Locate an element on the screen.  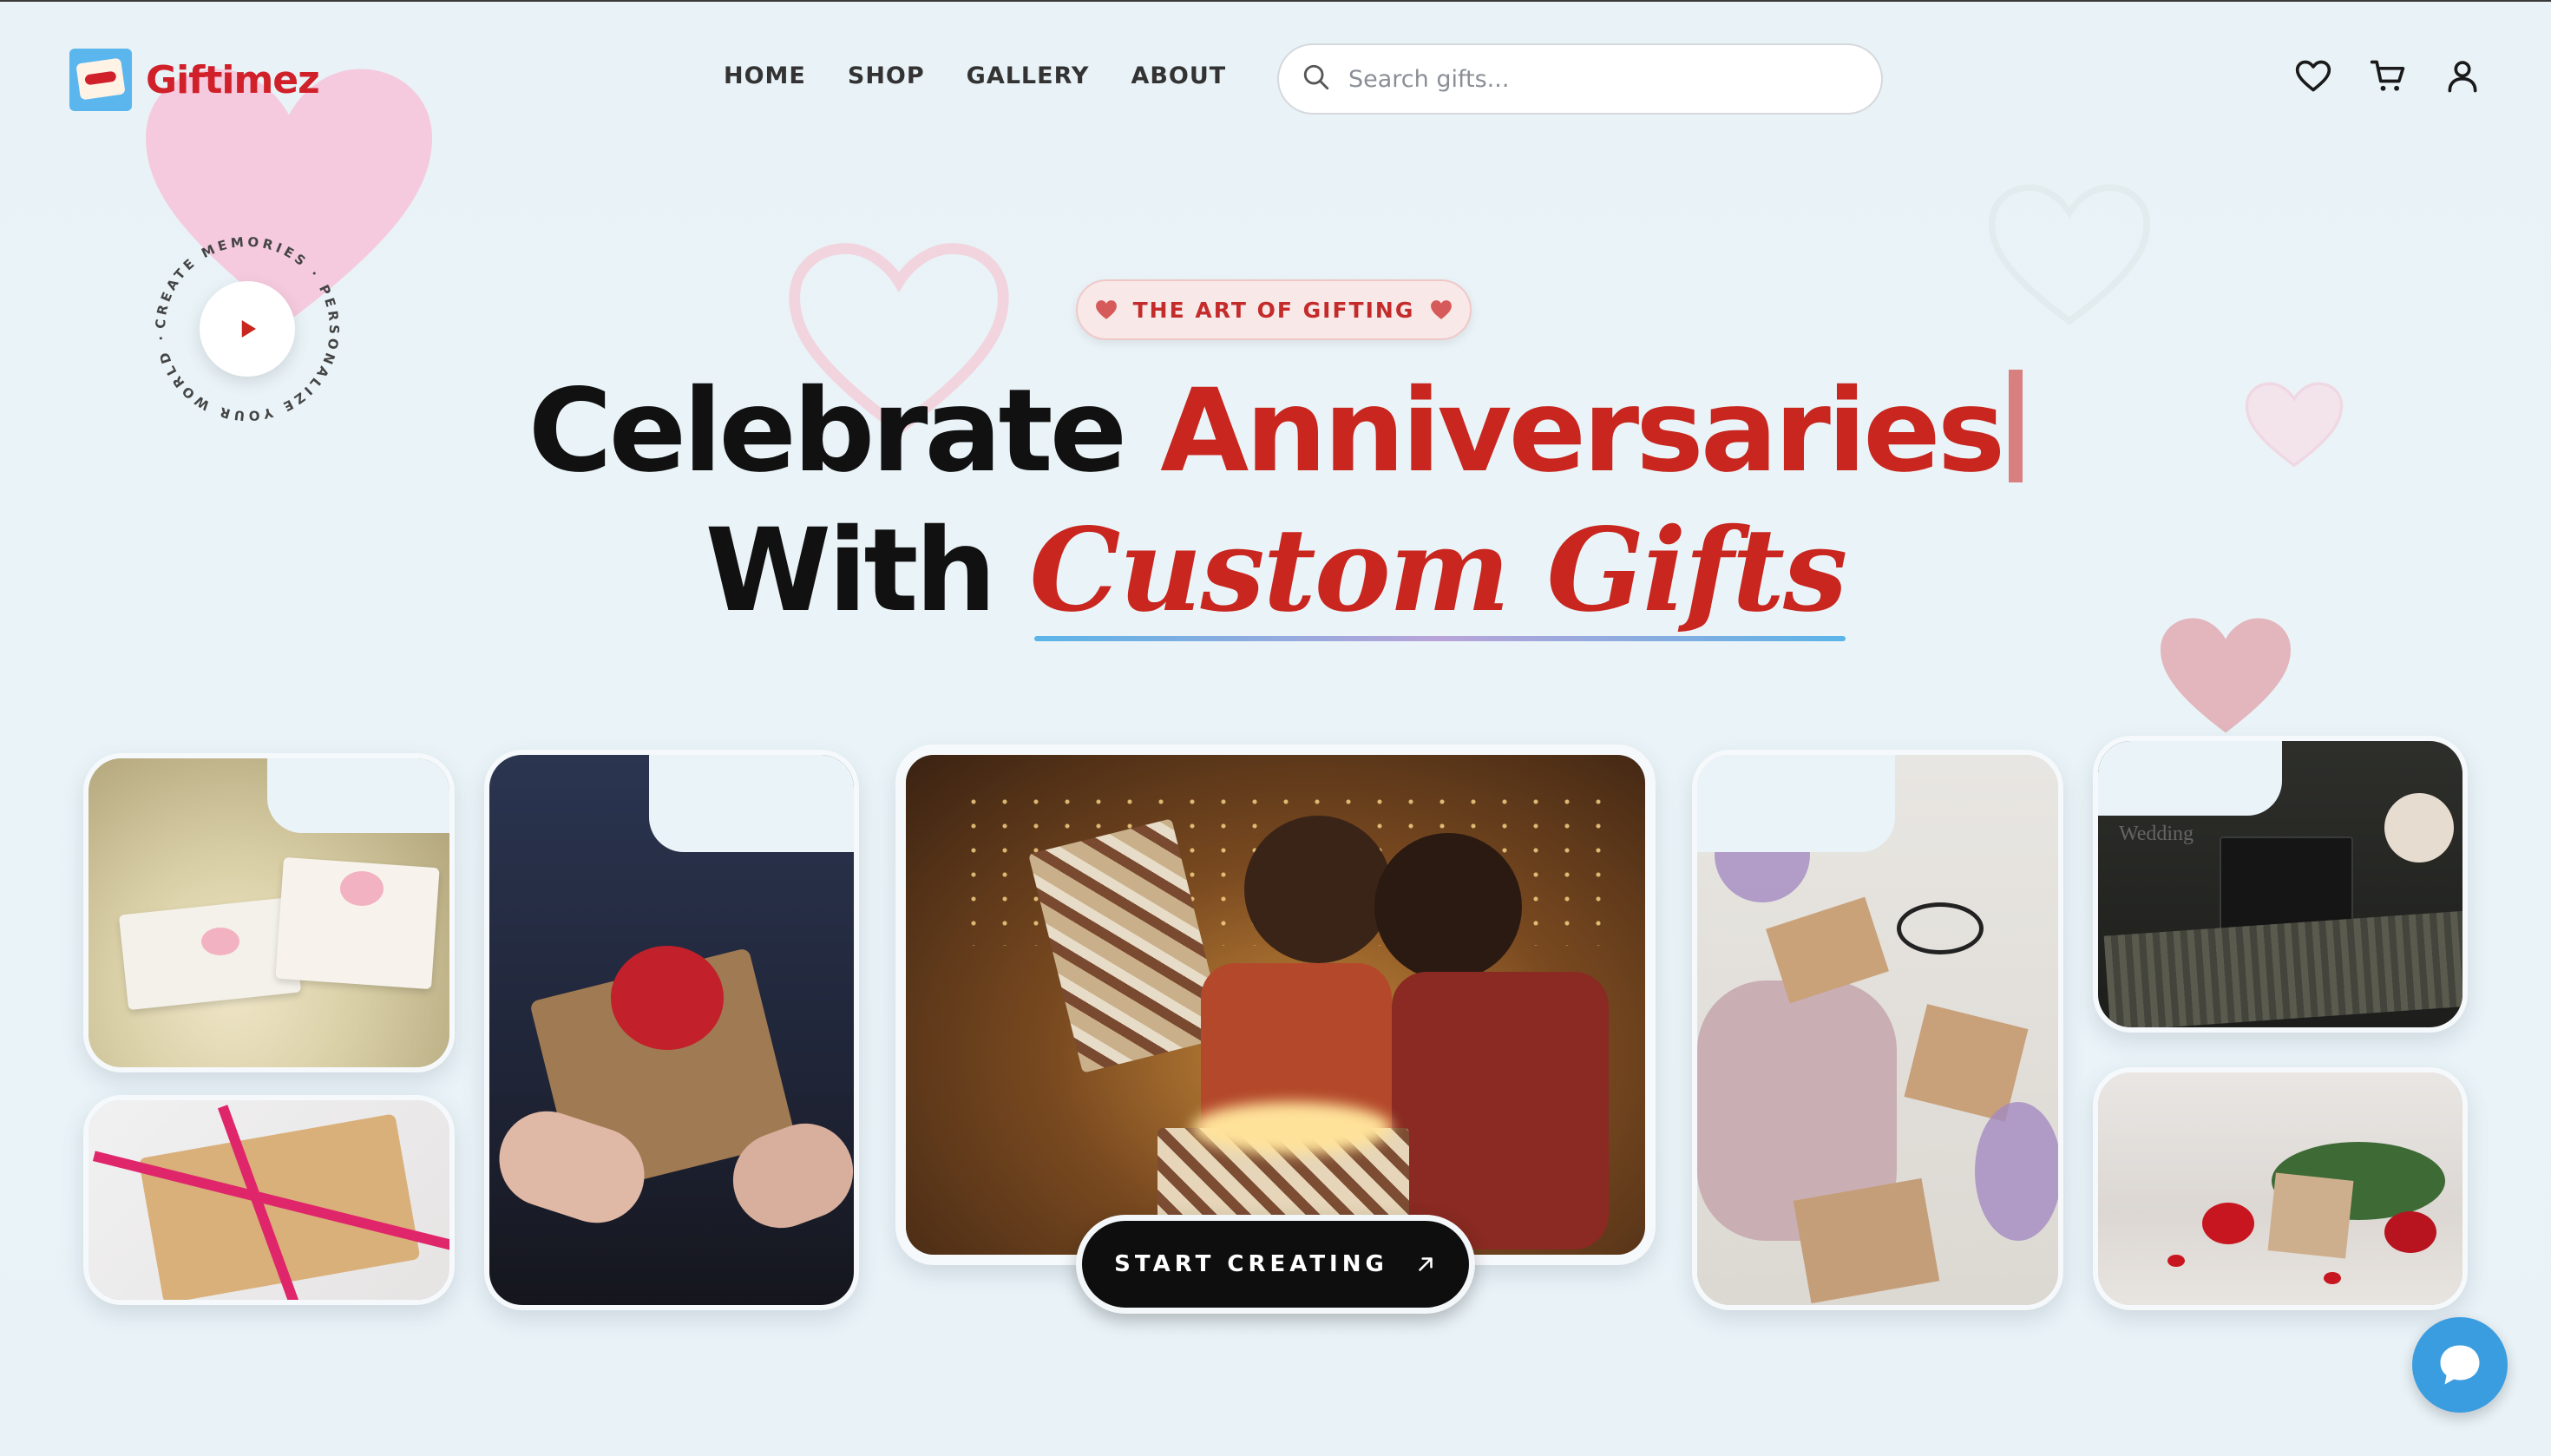
cta-label: START CREATING is located at coordinates (1251, 1264).